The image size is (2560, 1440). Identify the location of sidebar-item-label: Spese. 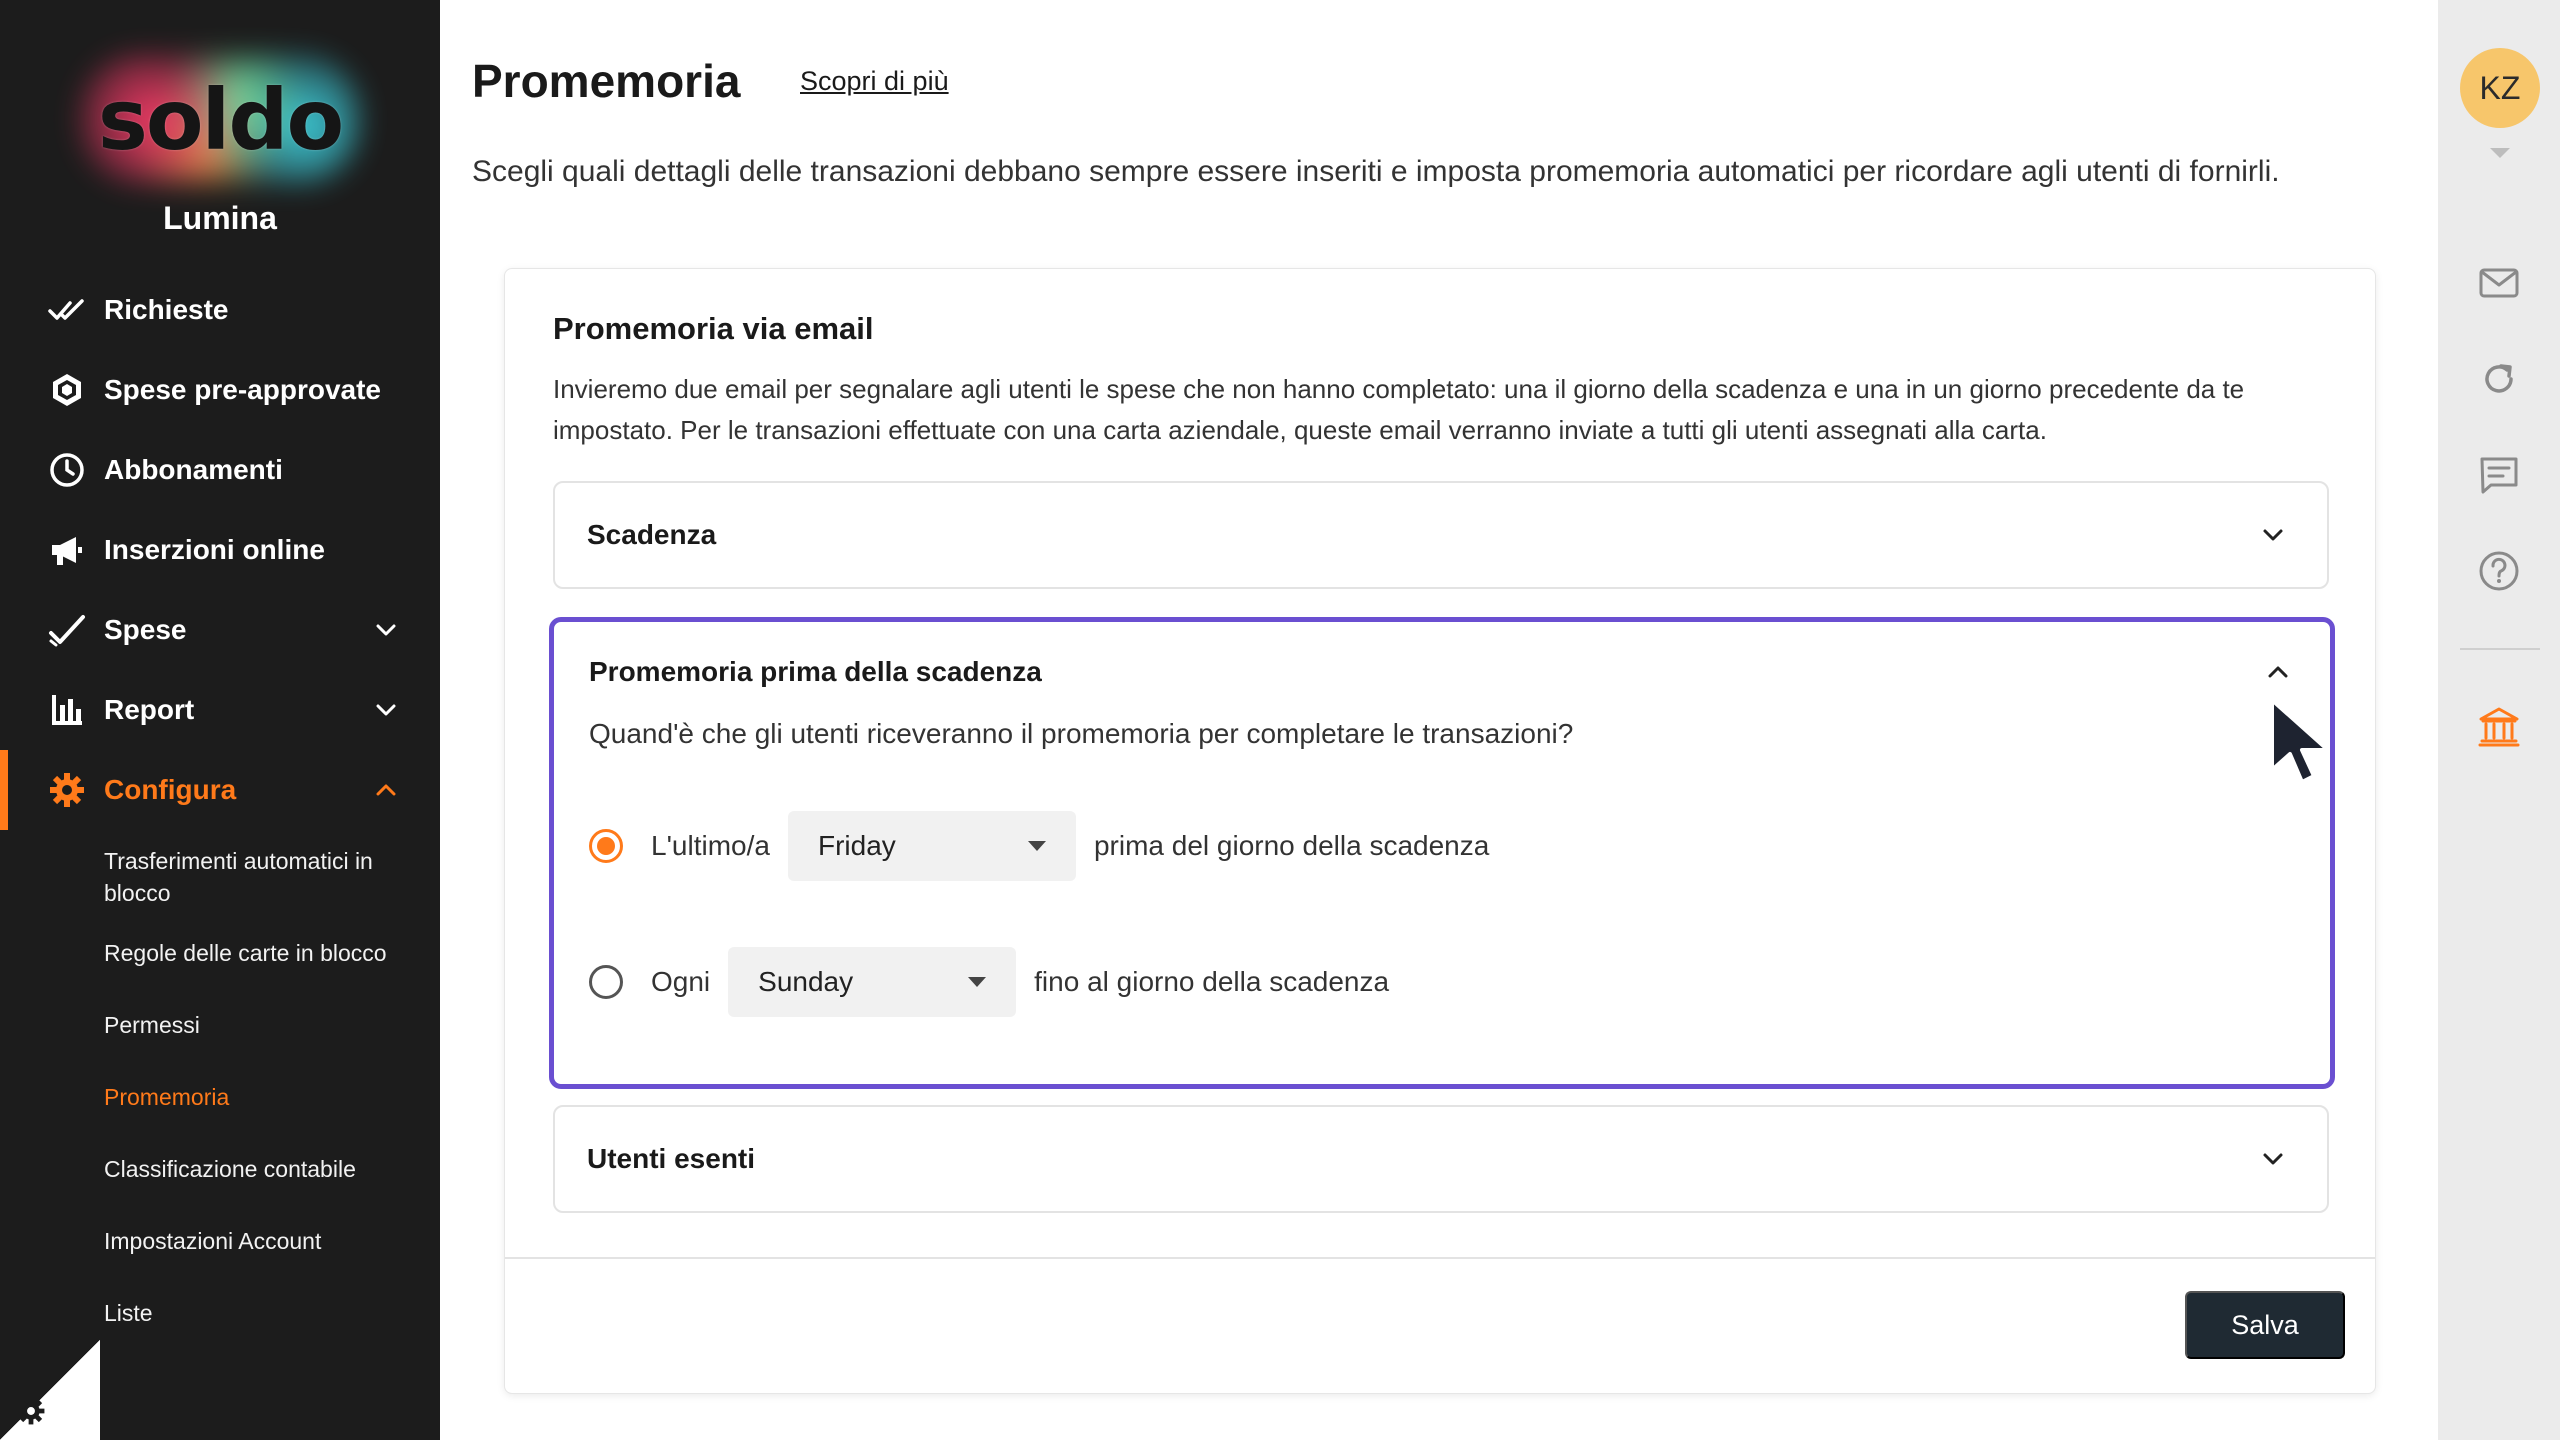
(145, 629).